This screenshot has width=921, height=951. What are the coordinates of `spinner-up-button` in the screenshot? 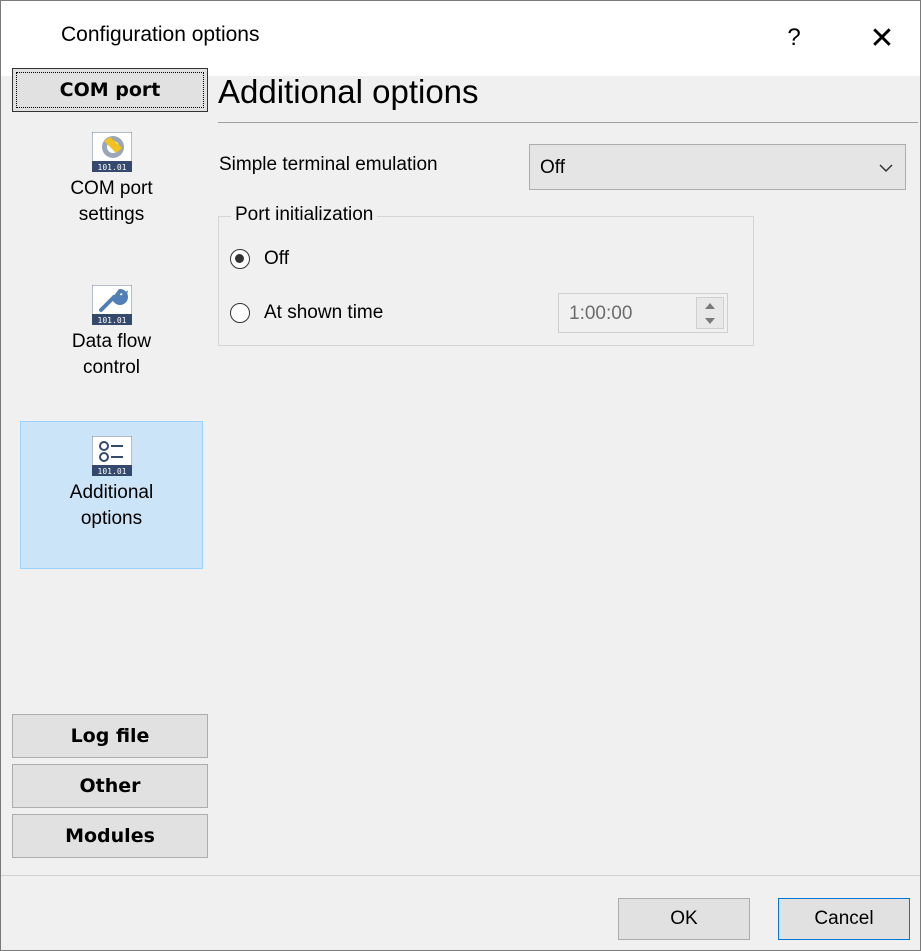 It's located at (710, 305).